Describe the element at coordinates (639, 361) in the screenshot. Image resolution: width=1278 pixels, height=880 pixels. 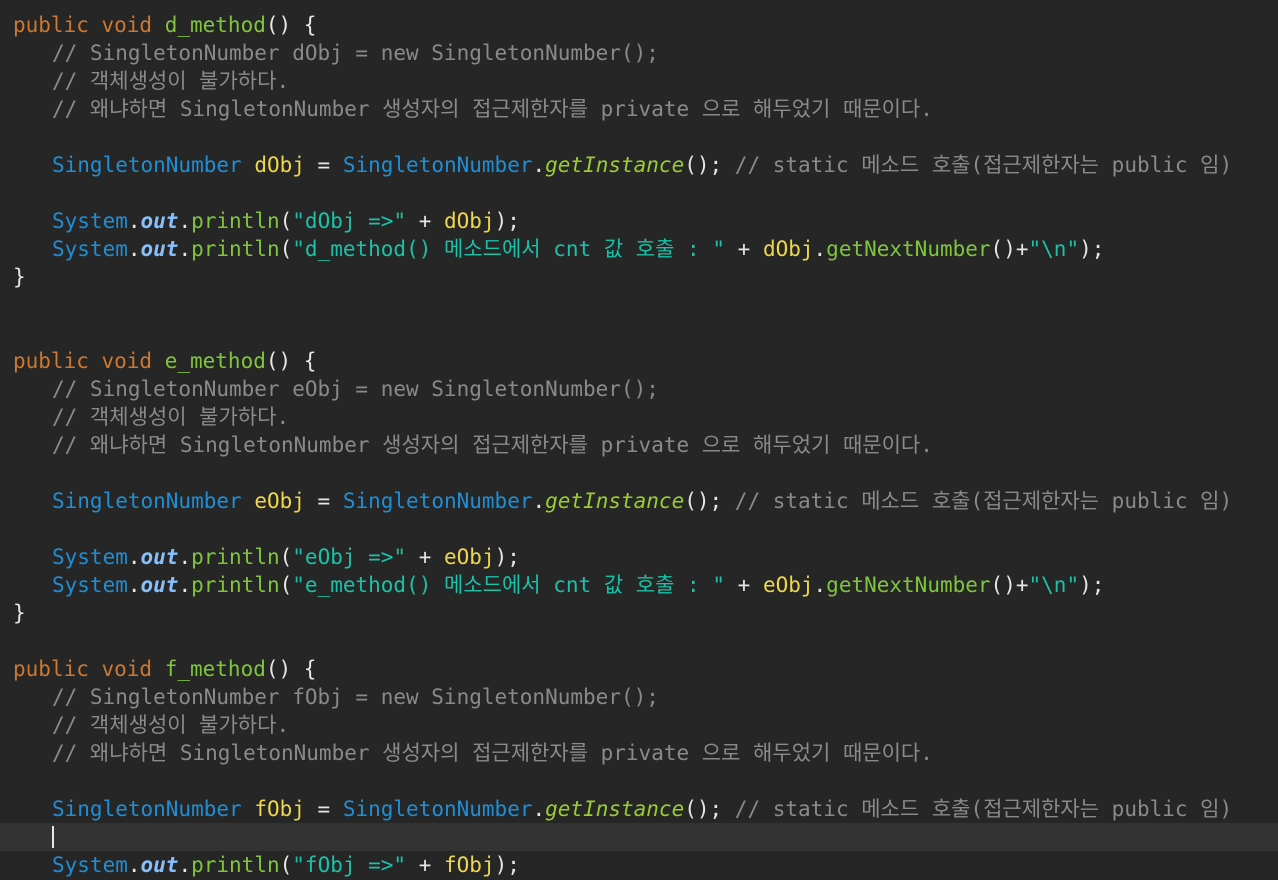
I see `code-line: public void e_method() {` at that location.